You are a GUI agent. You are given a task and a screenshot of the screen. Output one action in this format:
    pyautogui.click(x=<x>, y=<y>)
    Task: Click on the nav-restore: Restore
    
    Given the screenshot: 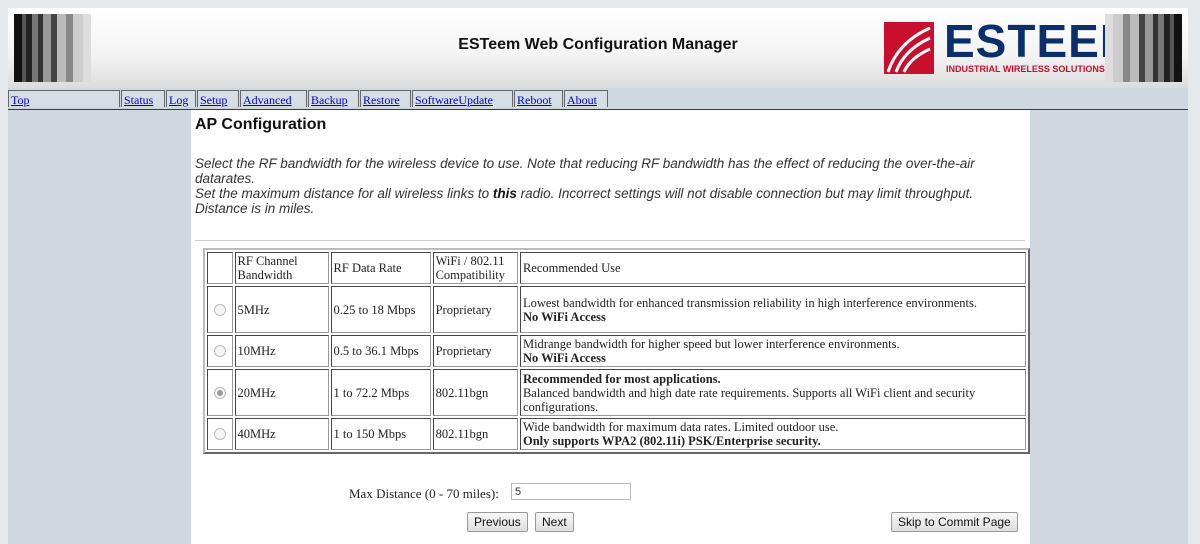 What is the action you would take?
    pyautogui.click(x=385, y=98)
    